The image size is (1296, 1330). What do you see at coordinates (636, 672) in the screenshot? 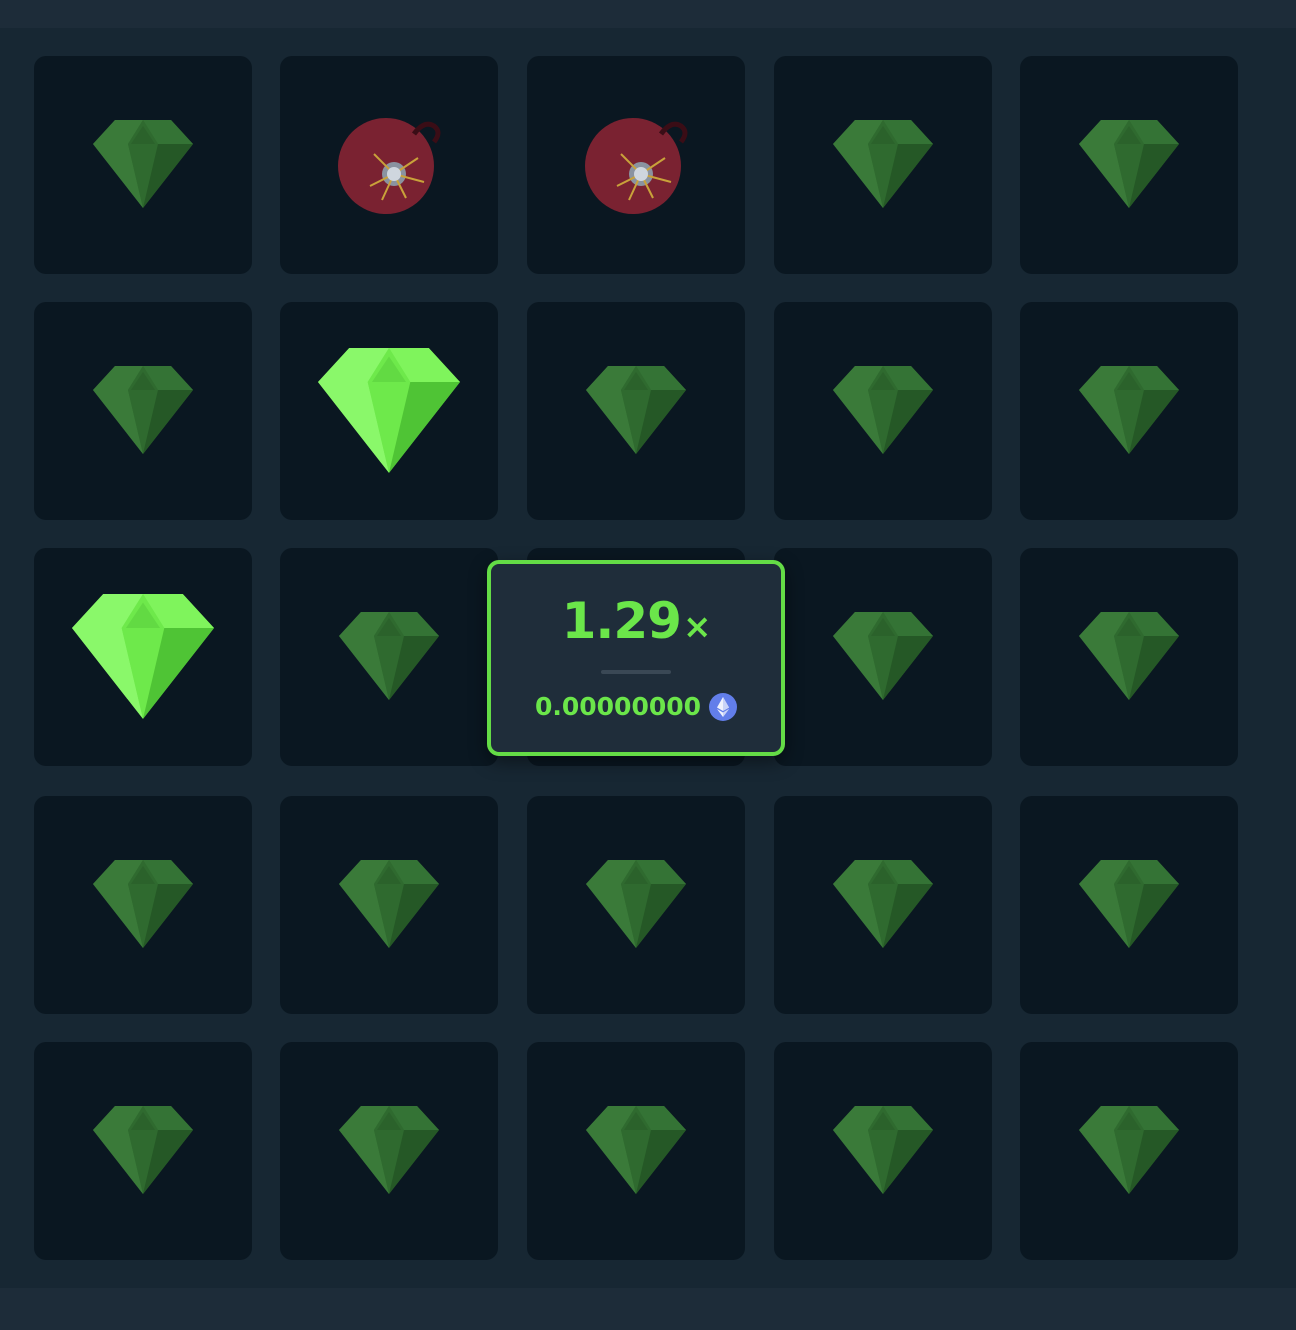
I see `payout-divider` at bounding box center [636, 672].